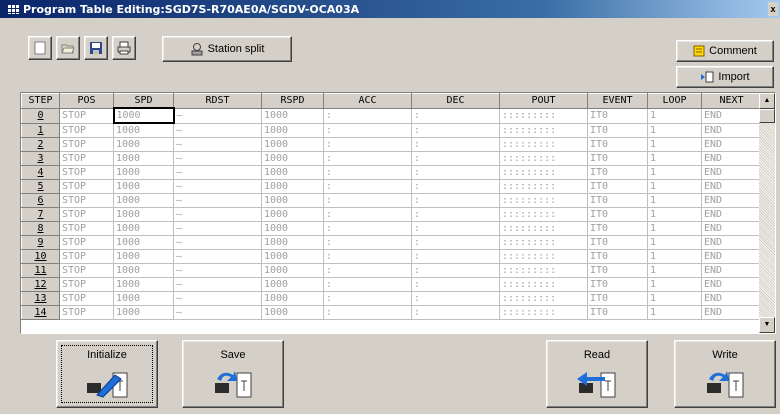 The height and width of the screenshot is (414, 780). Describe the element at coordinates (40, 116) in the screenshot. I see `step-number: 0` at that location.